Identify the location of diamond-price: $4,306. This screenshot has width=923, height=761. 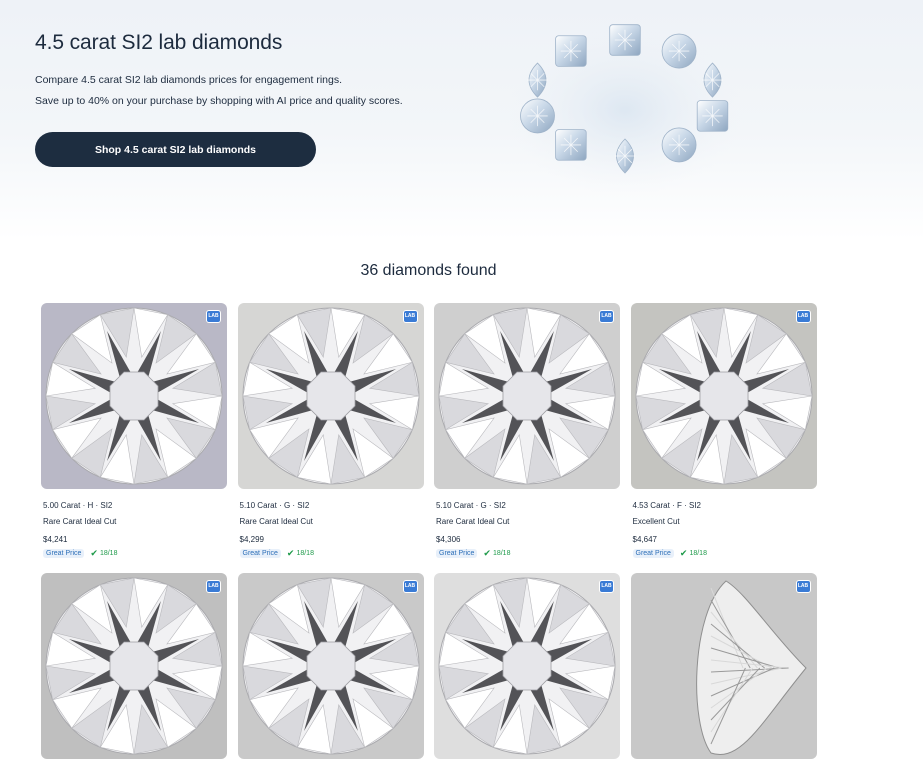
(448, 539).